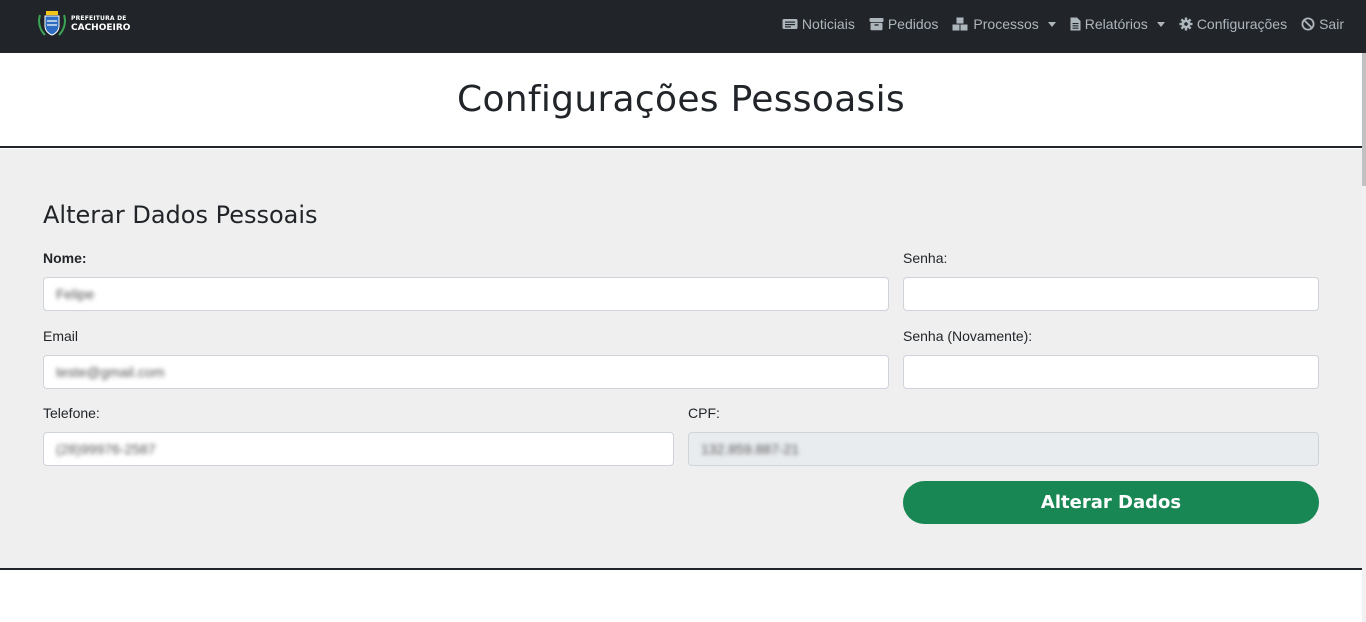 This screenshot has height=622, width=1366. What do you see at coordinates (466, 294) in the screenshot?
I see `nome-field: Felipe` at bounding box center [466, 294].